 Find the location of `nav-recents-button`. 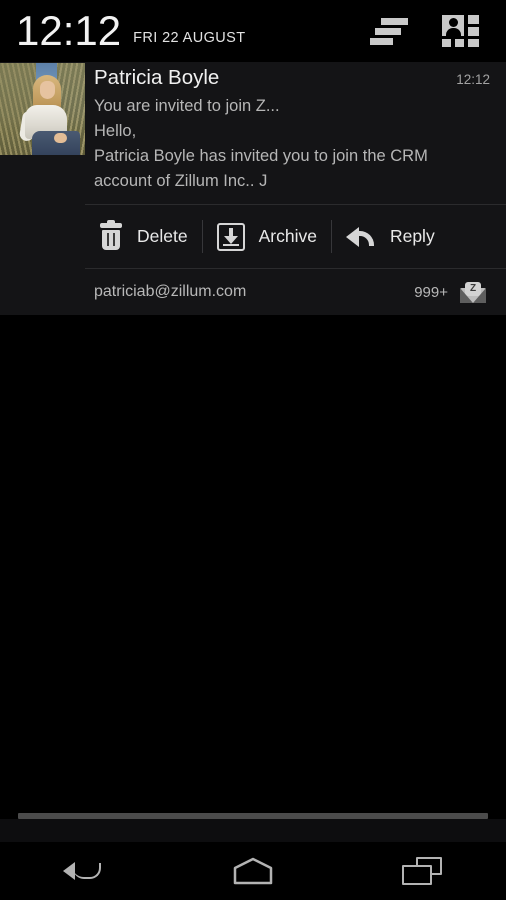

nav-recents-button is located at coordinates (421, 871).